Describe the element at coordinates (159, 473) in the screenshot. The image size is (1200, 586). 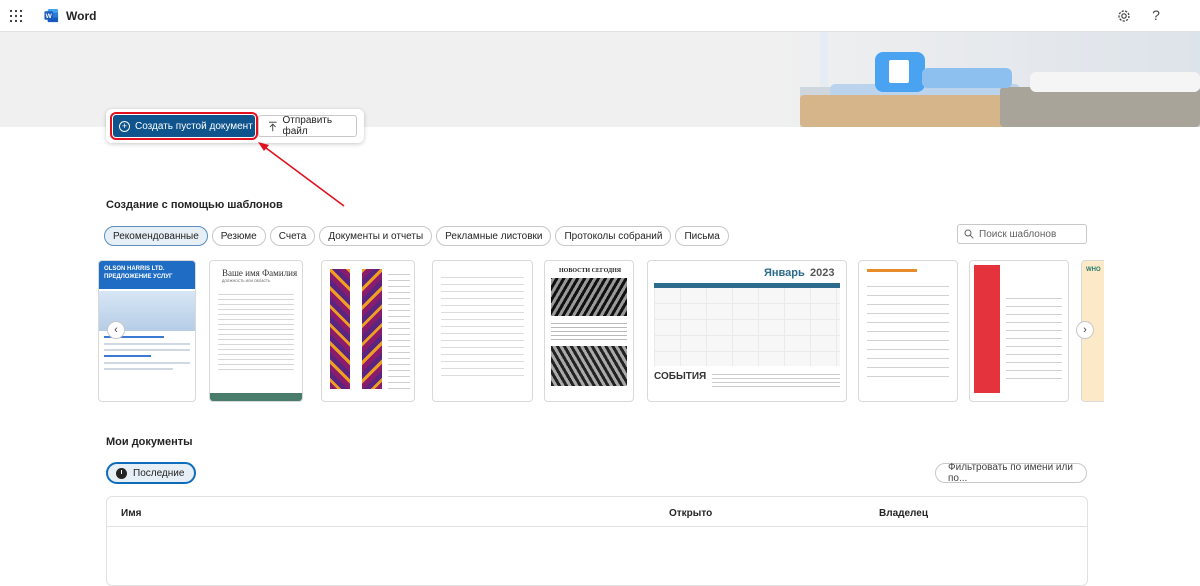
I see `tab-recent-label: Последние` at that location.